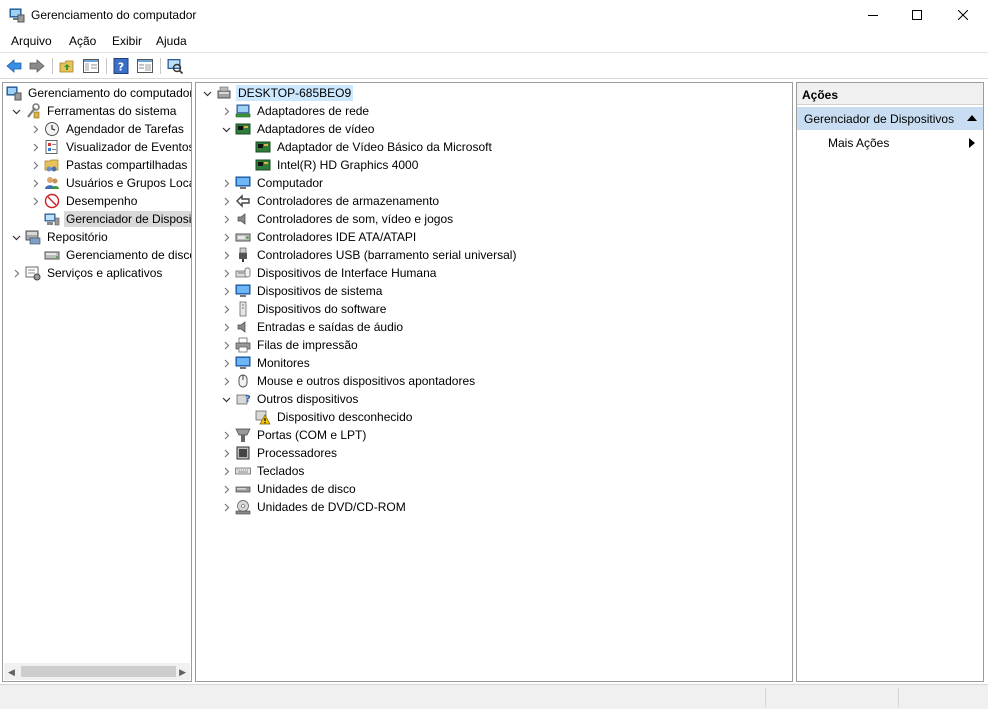 Image resolution: width=988 pixels, height=709 pixels. What do you see at coordinates (52, 219) in the screenshot?
I see `device-manager-icon` at bounding box center [52, 219].